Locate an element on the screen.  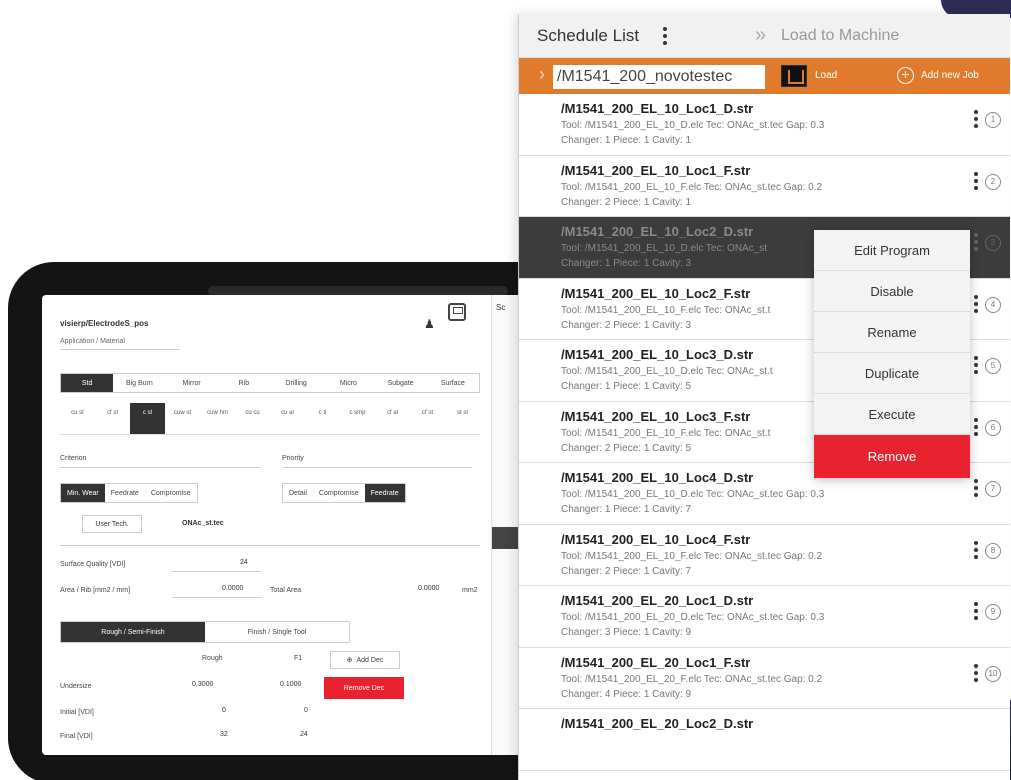
undersize-f1: 0.1000 is located at coordinates (290, 684).